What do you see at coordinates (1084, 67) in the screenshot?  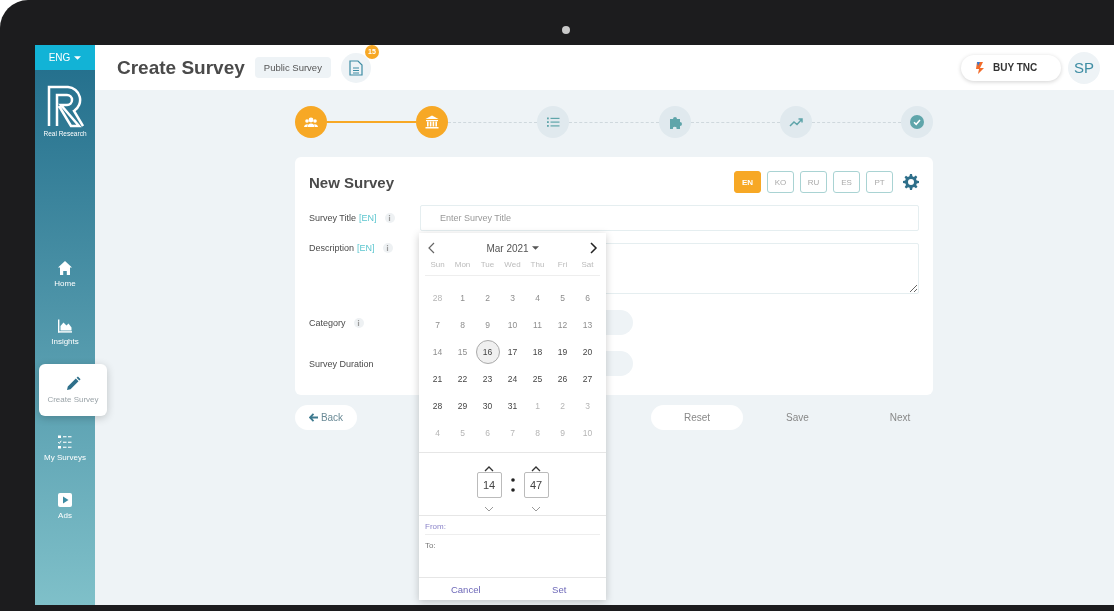 I see `user-avatar: SP` at bounding box center [1084, 67].